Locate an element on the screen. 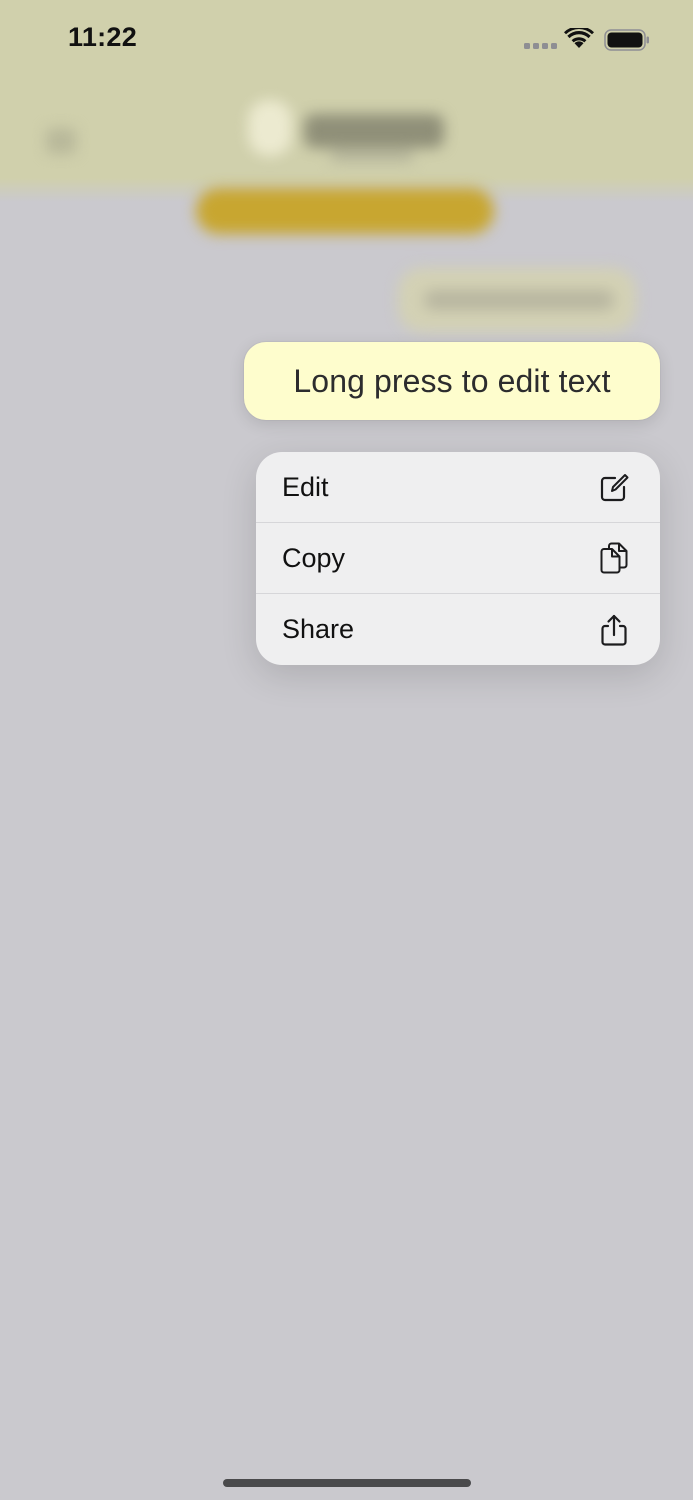  menu-item-copy: Copy is located at coordinates (458, 558).